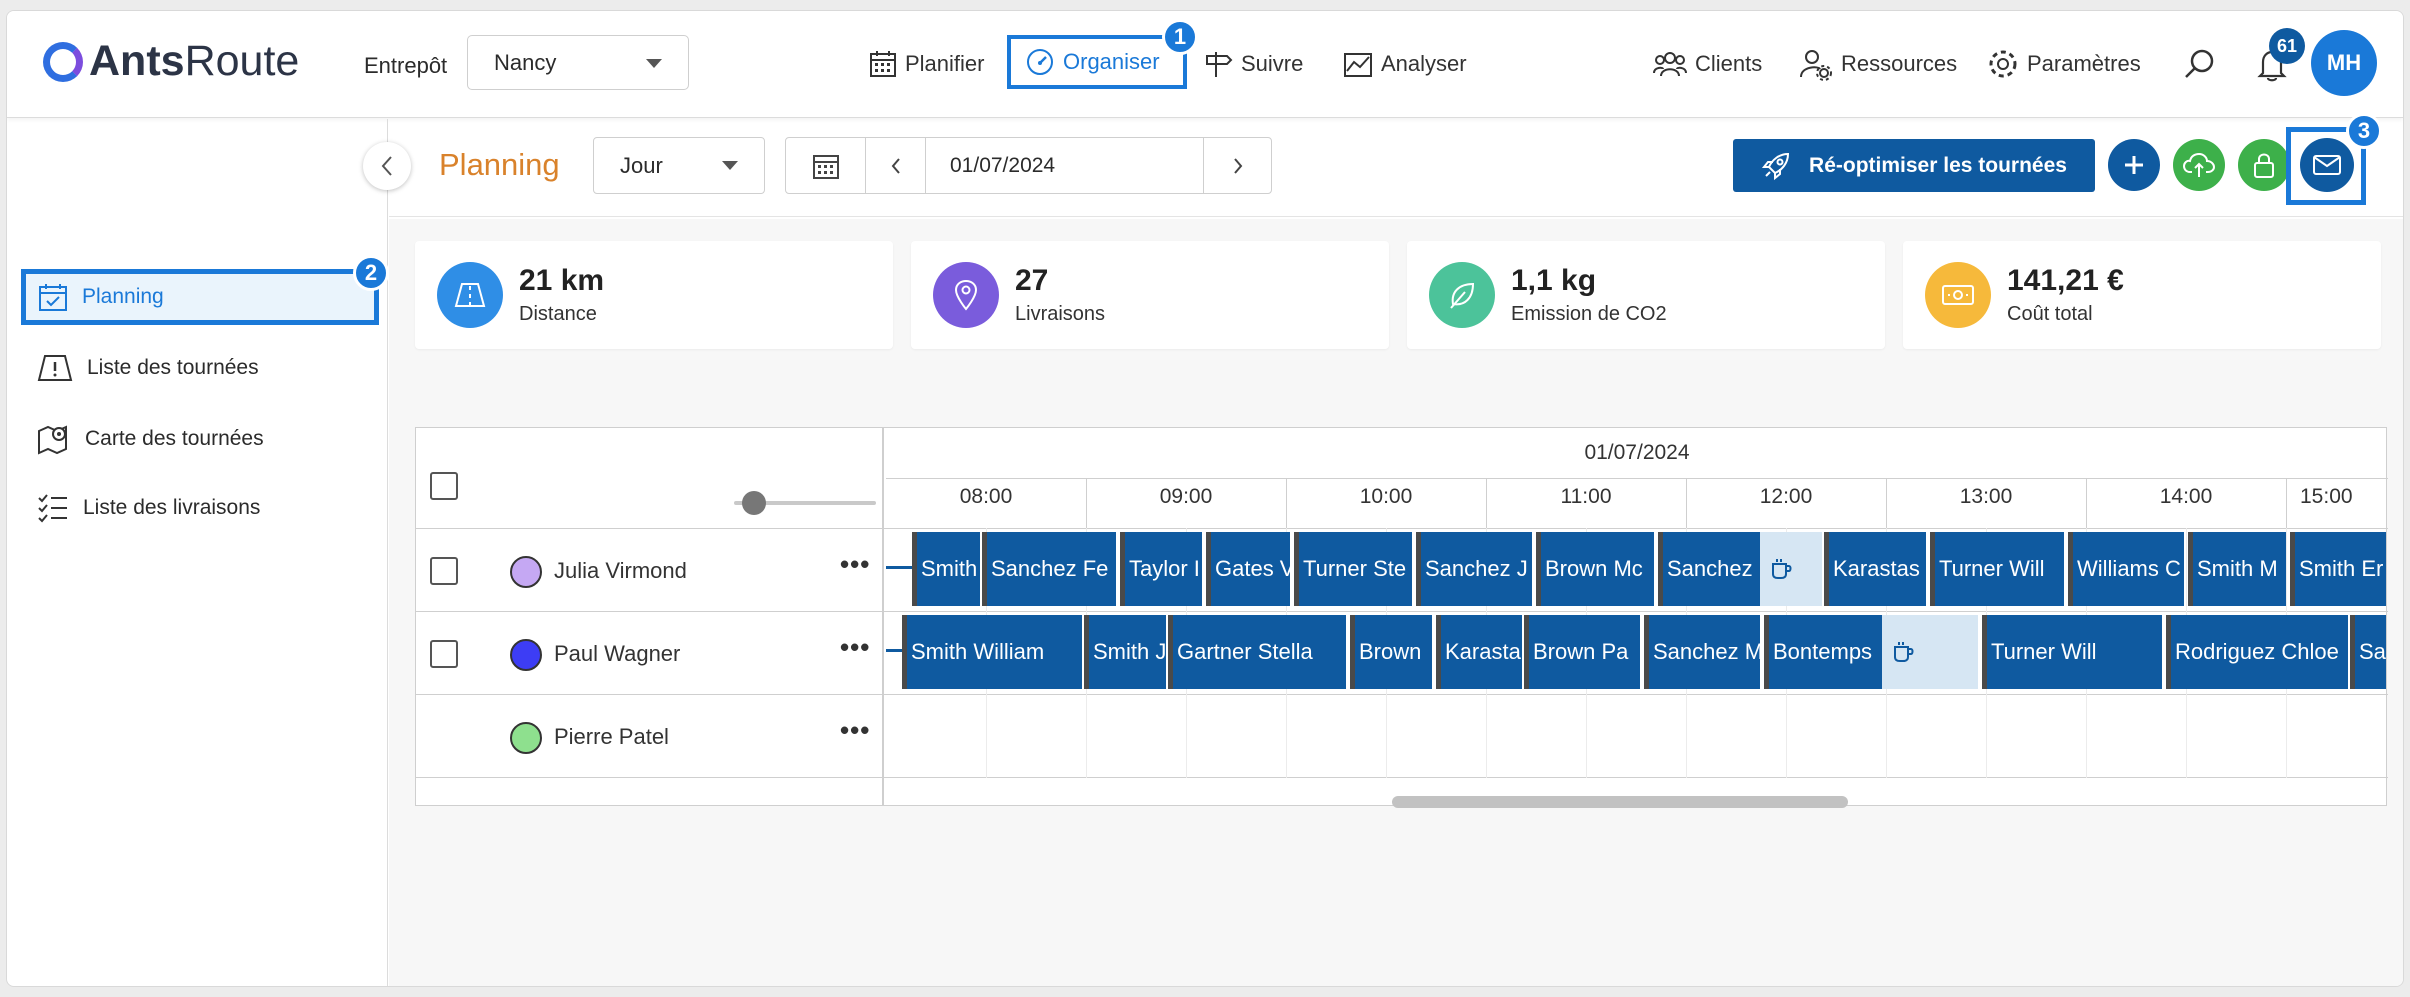 This screenshot has height=997, width=2410. I want to click on chevron-down-icon, so click(730, 165).